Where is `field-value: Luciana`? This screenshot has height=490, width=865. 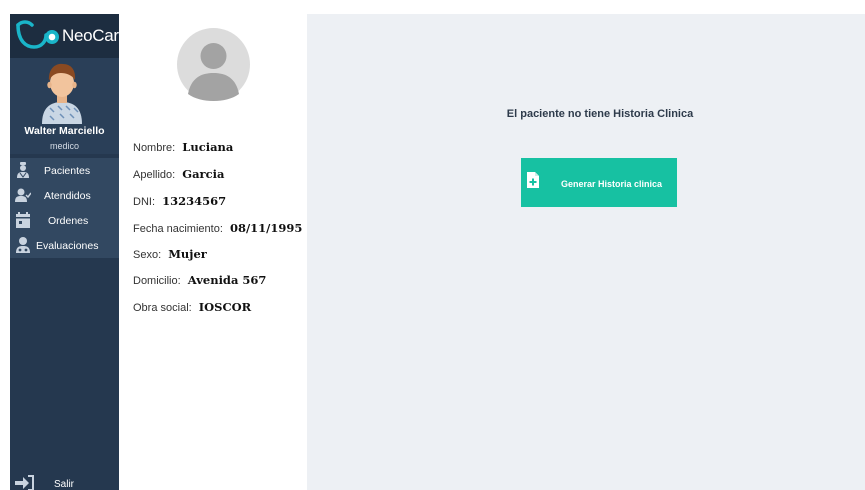
field-value: Luciana is located at coordinates (208, 147).